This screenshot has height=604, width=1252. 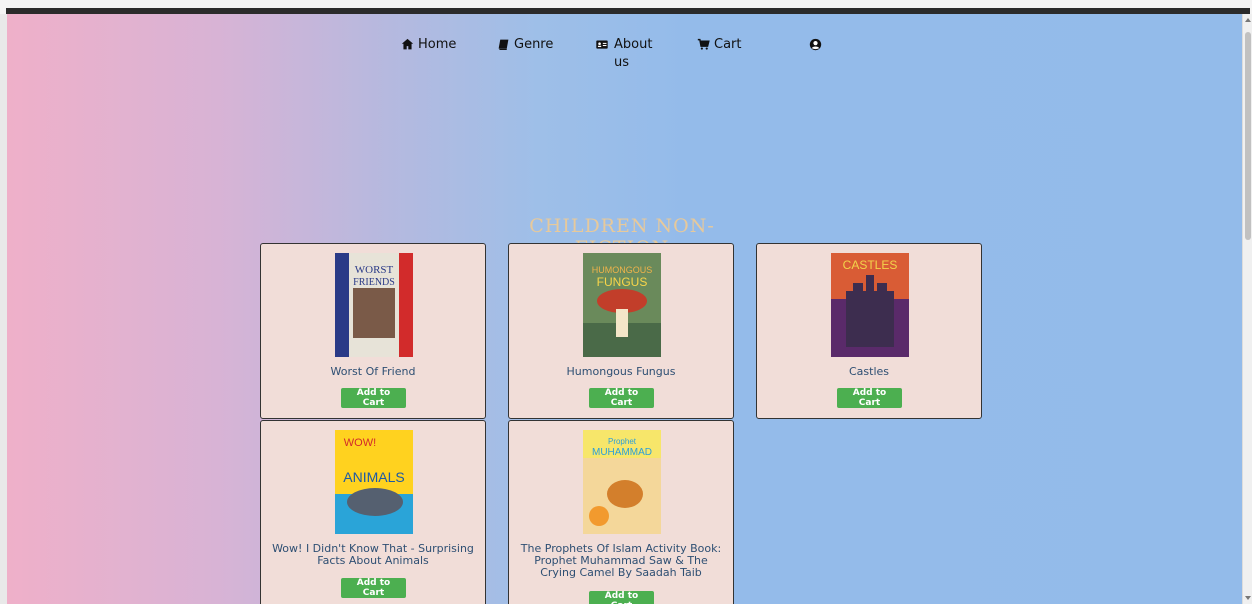 I want to click on svg-text: FUNGUS, so click(x=622, y=282).